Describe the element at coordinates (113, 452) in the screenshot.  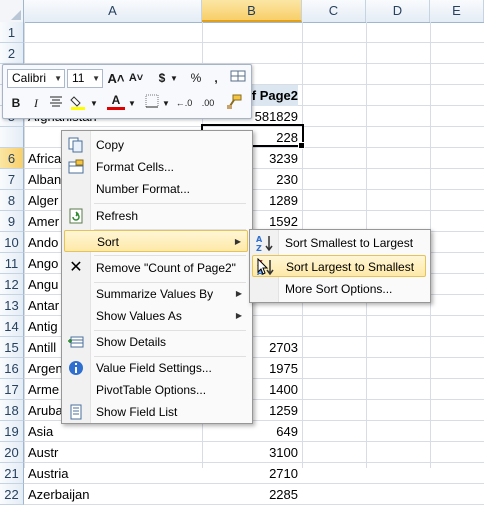
I see `cell-a: Austr` at that location.